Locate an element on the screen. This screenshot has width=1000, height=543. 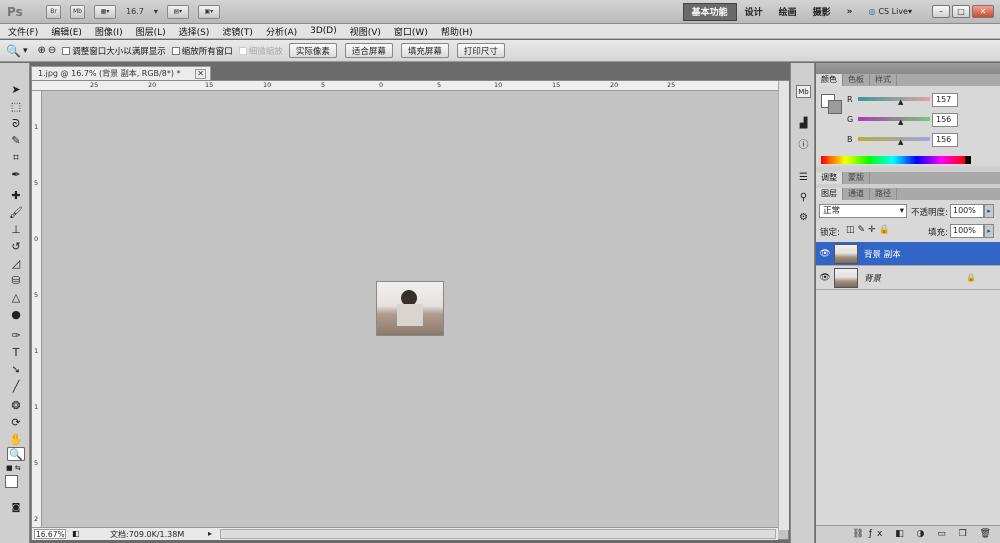
tab-layers: 图层 is located at coordinates (829, 194).